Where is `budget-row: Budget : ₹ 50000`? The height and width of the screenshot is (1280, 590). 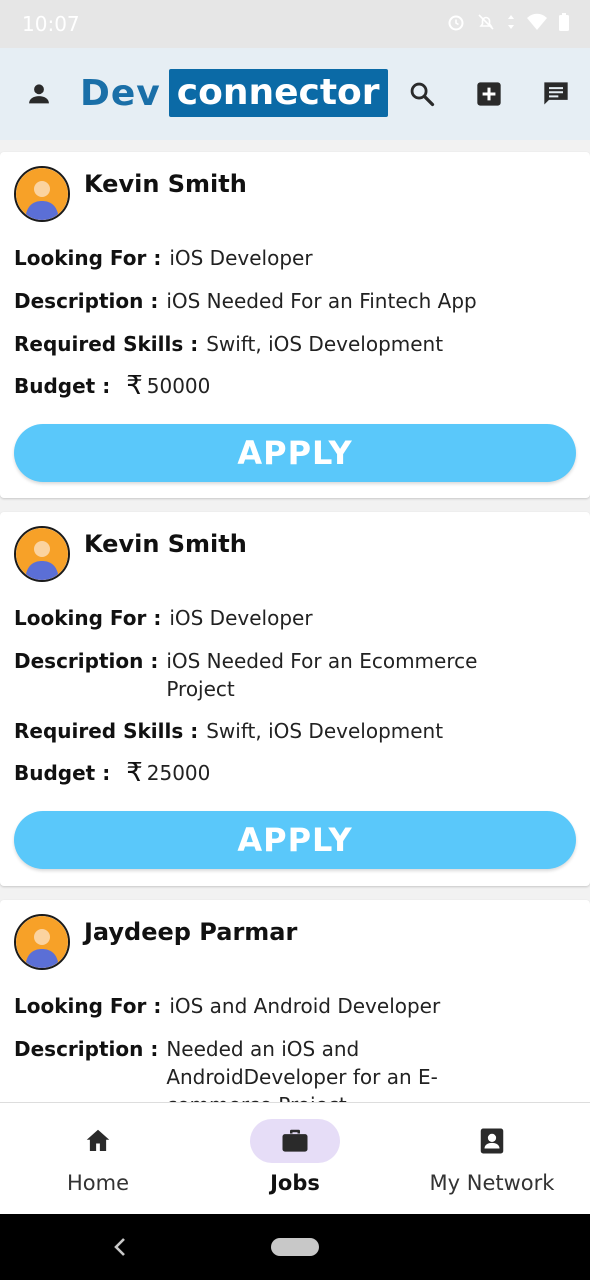 budget-row: Budget : ₹ 50000 is located at coordinates (112, 386).